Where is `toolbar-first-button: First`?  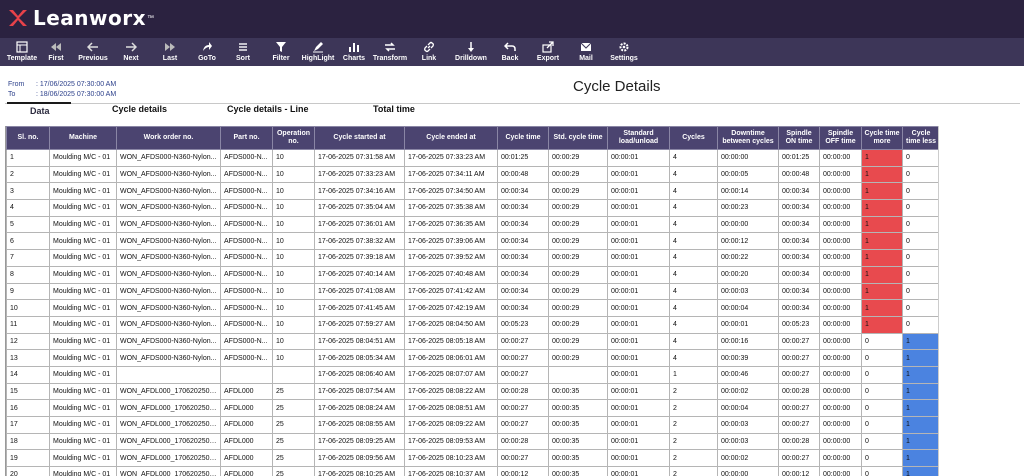 toolbar-first-button: First is located at coordinates (56, 51).